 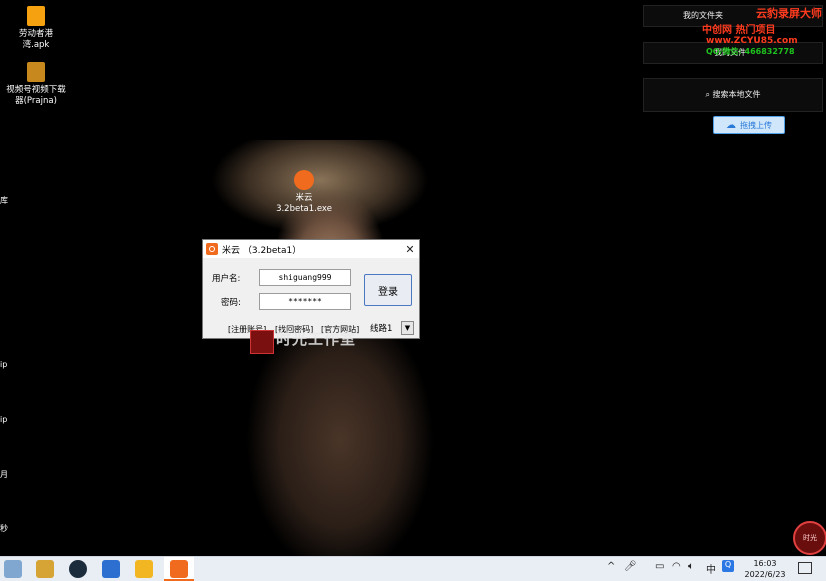 I want to click on cloud-icon: ☁, so click(x=731, y=125).